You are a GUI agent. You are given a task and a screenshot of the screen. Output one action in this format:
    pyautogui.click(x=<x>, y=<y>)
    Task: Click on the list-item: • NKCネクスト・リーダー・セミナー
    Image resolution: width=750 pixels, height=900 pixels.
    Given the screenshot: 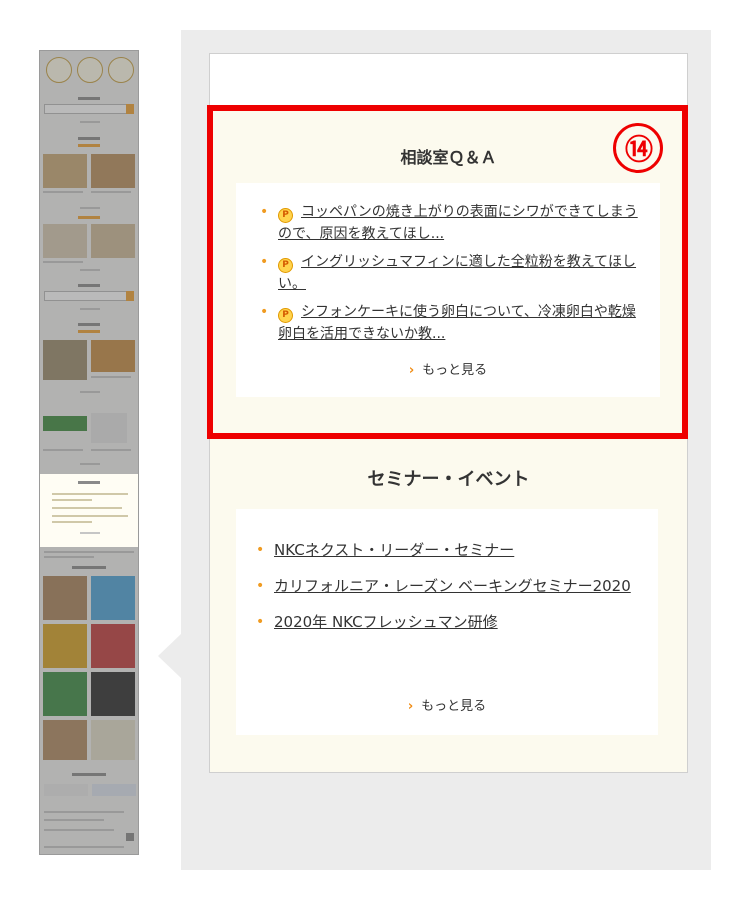 What is the action you would take?
    pyautogui.click(x=446, y=550)
    